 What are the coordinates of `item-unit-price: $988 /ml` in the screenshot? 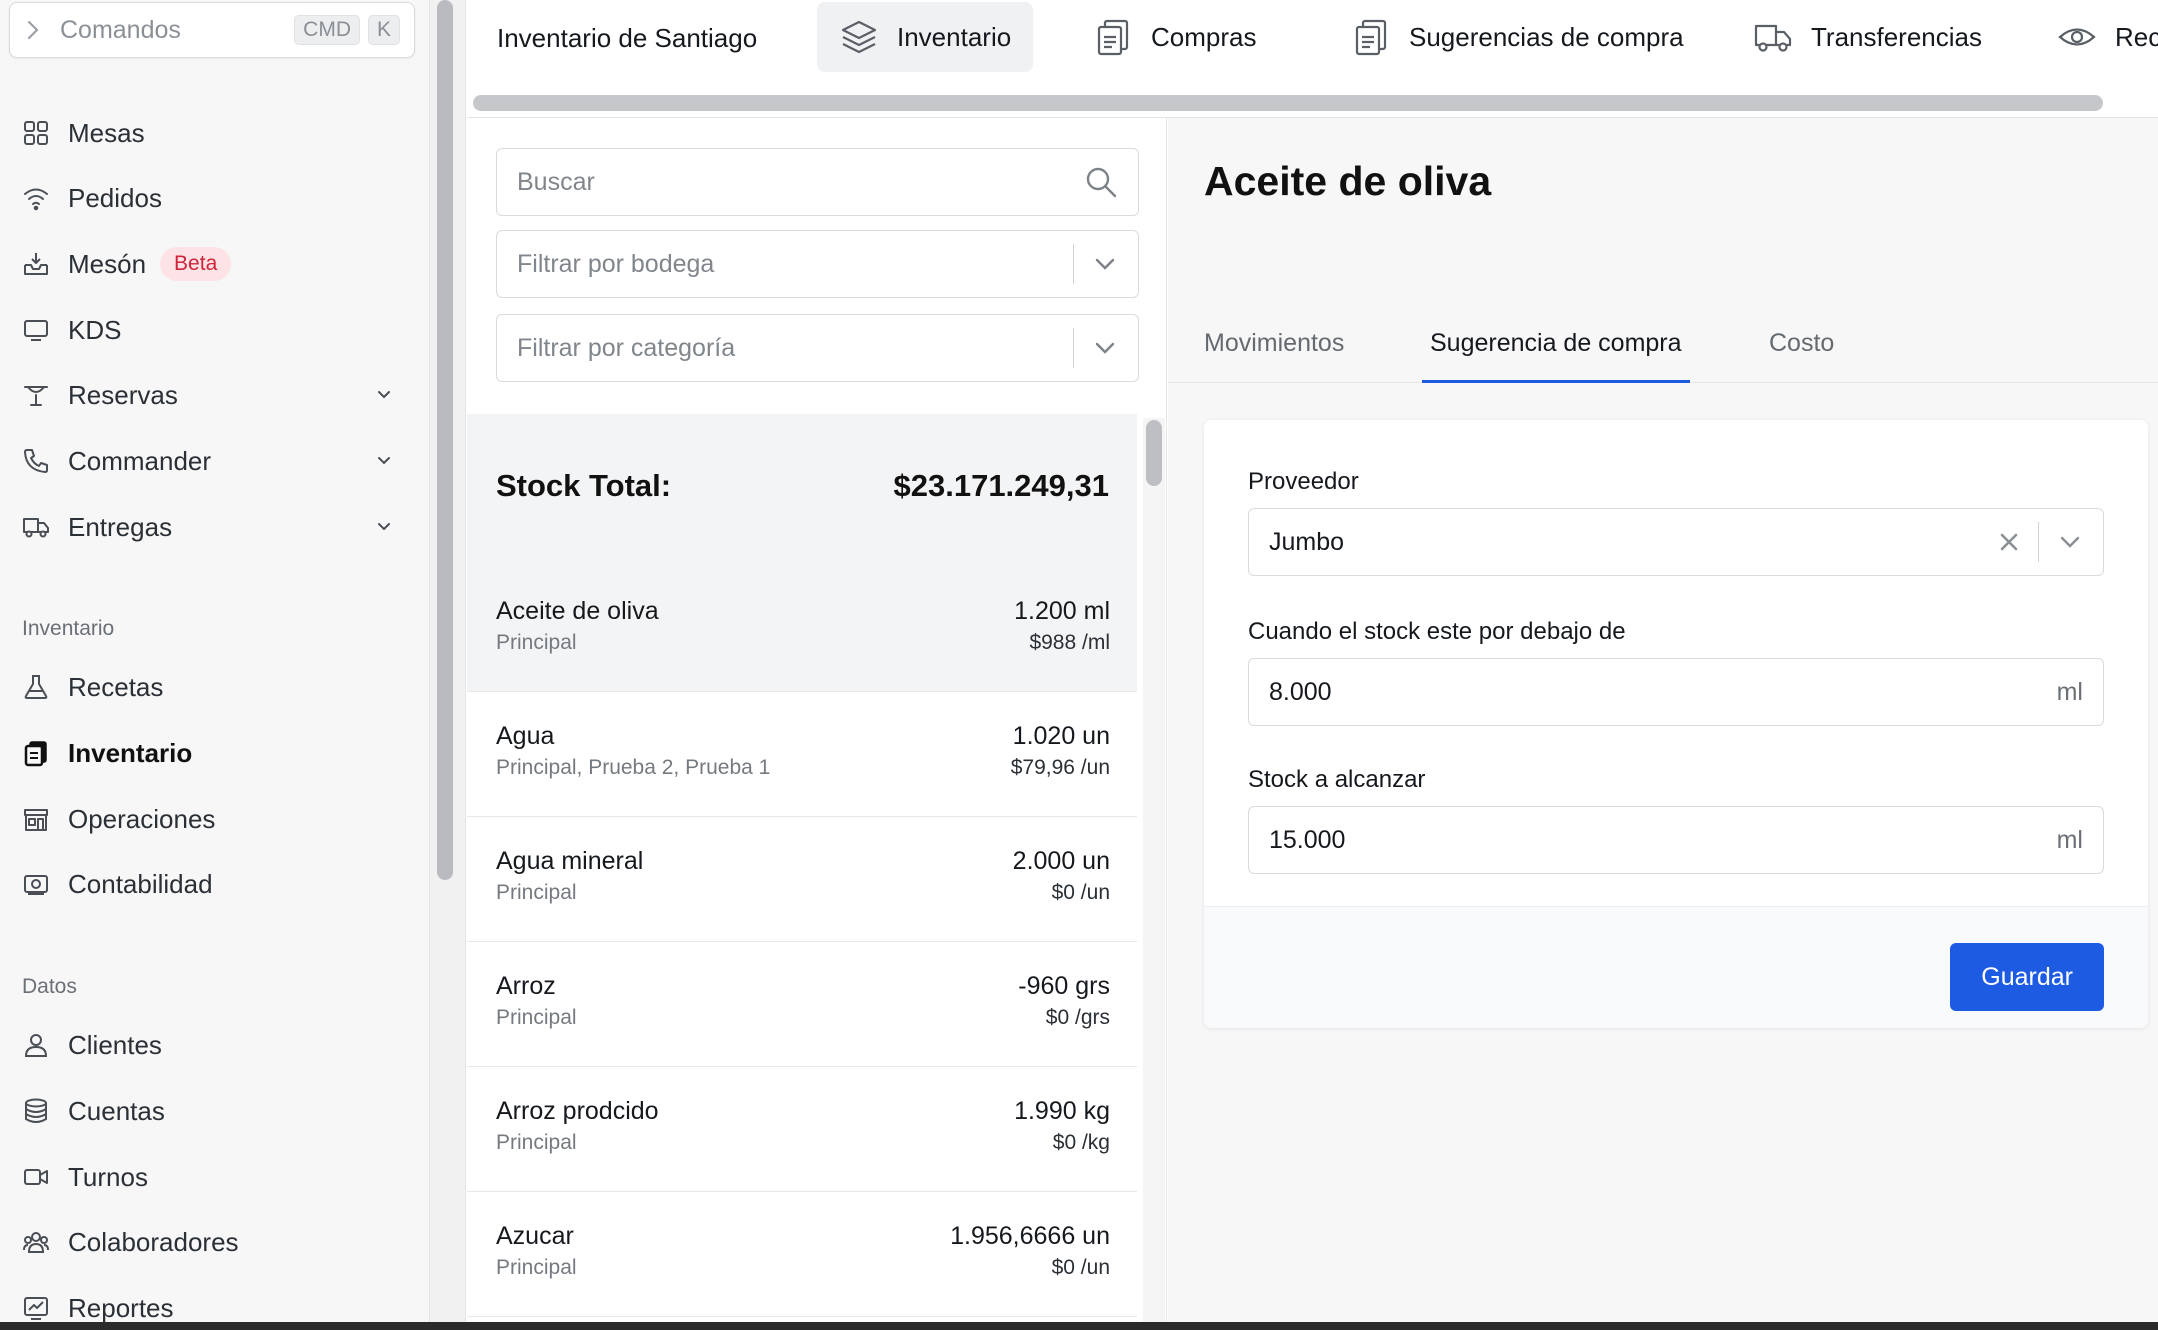 It's located at (1069, 642).